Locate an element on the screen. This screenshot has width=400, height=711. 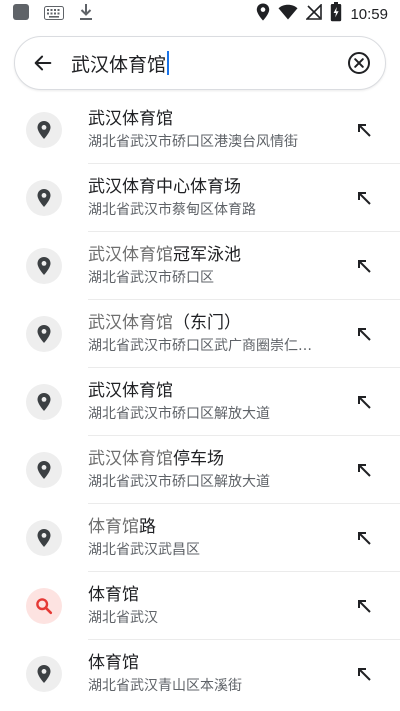
suggestion-subtitle: 湖北省武汉武昌区 is located at coordinates (144, 550).